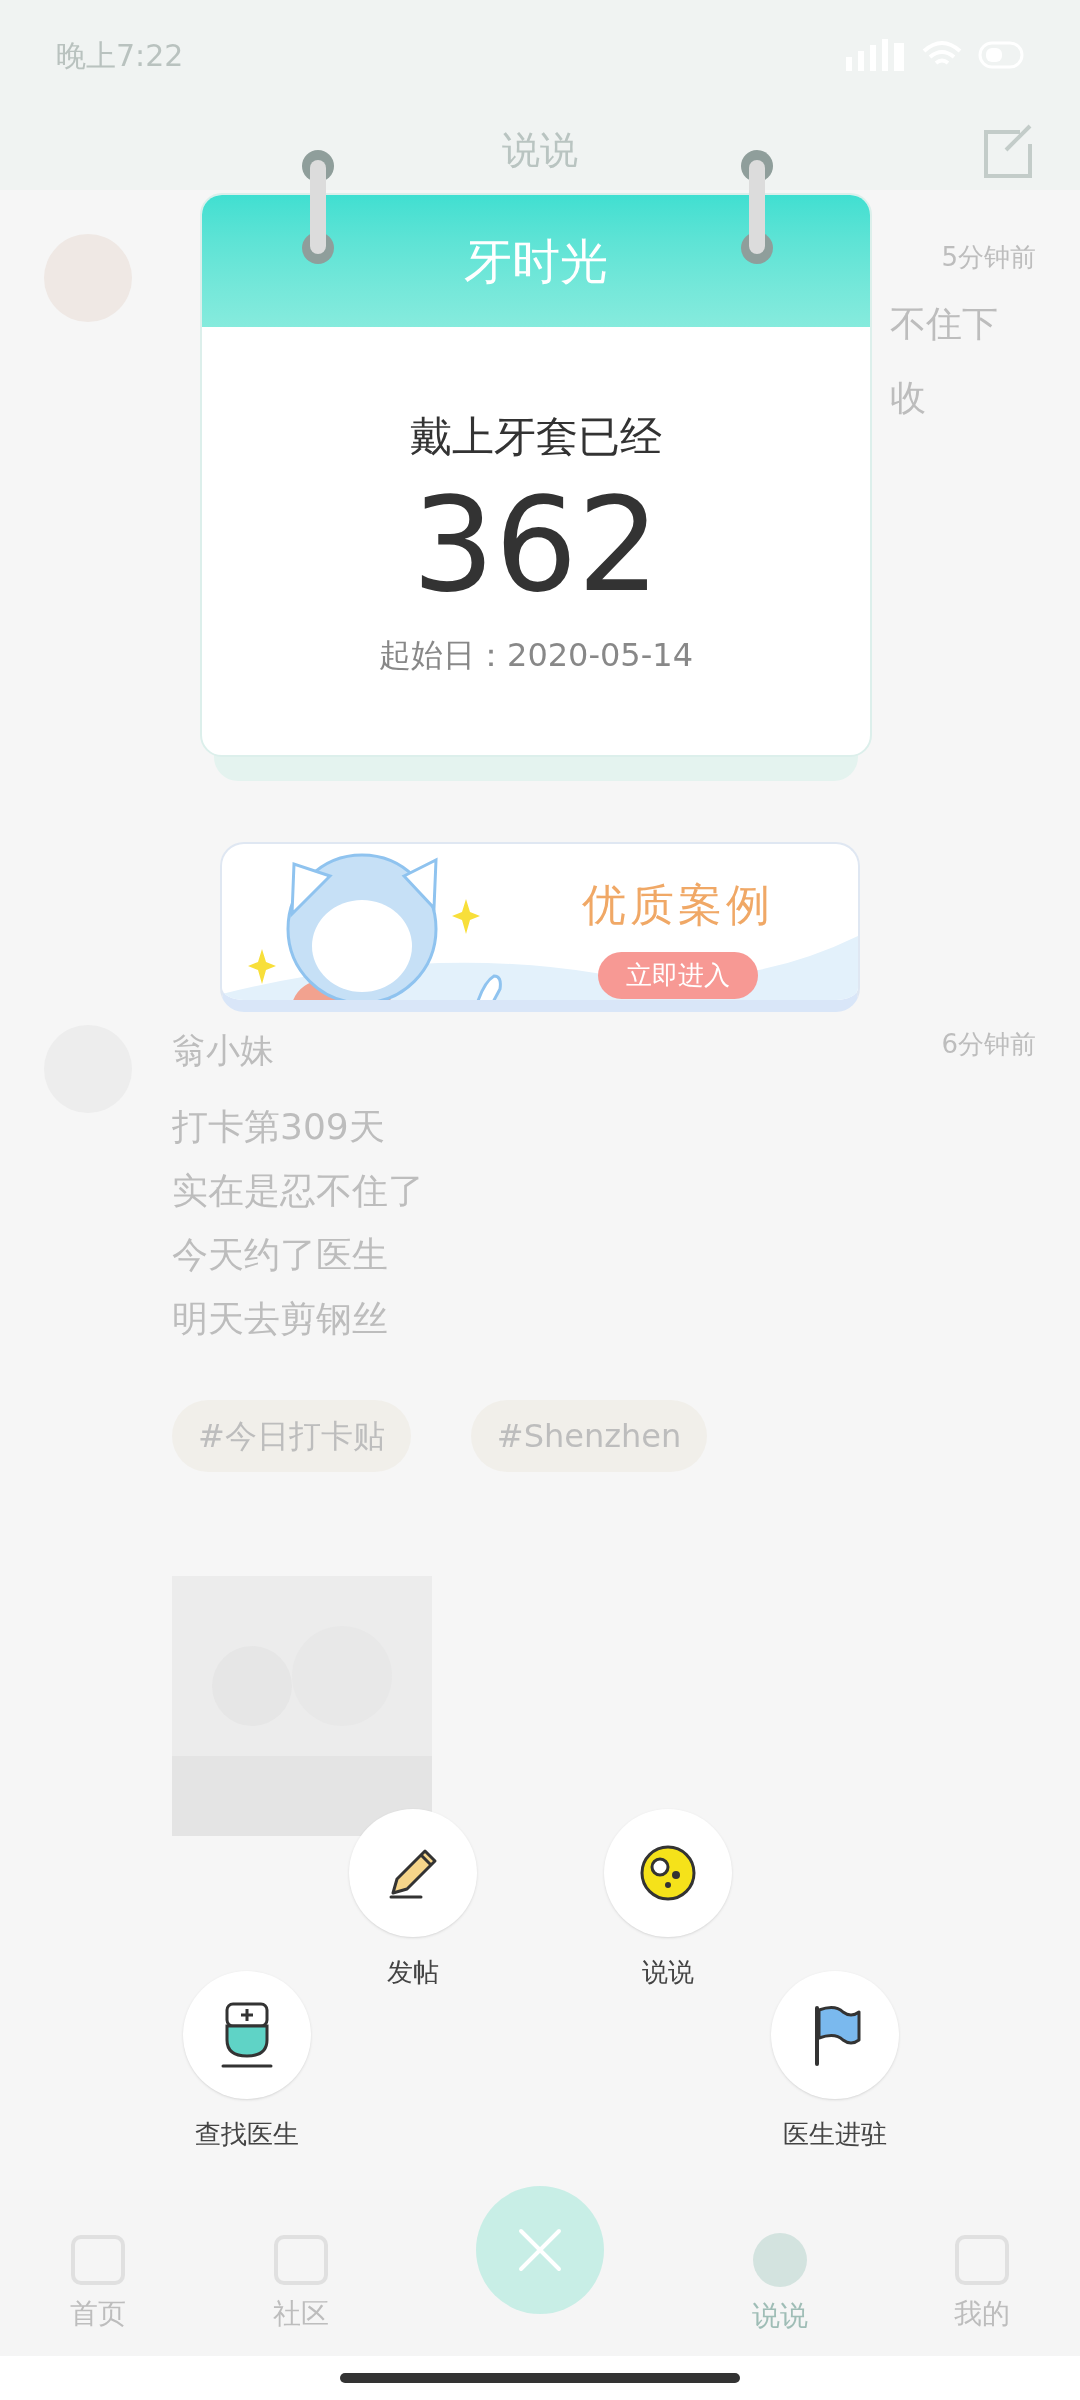 The image size is (1080, 2400). What do you see at coordinates (988, 257) in the screenshot?
I see `post-time: 5分钟前` at bounding box center [988, 257].